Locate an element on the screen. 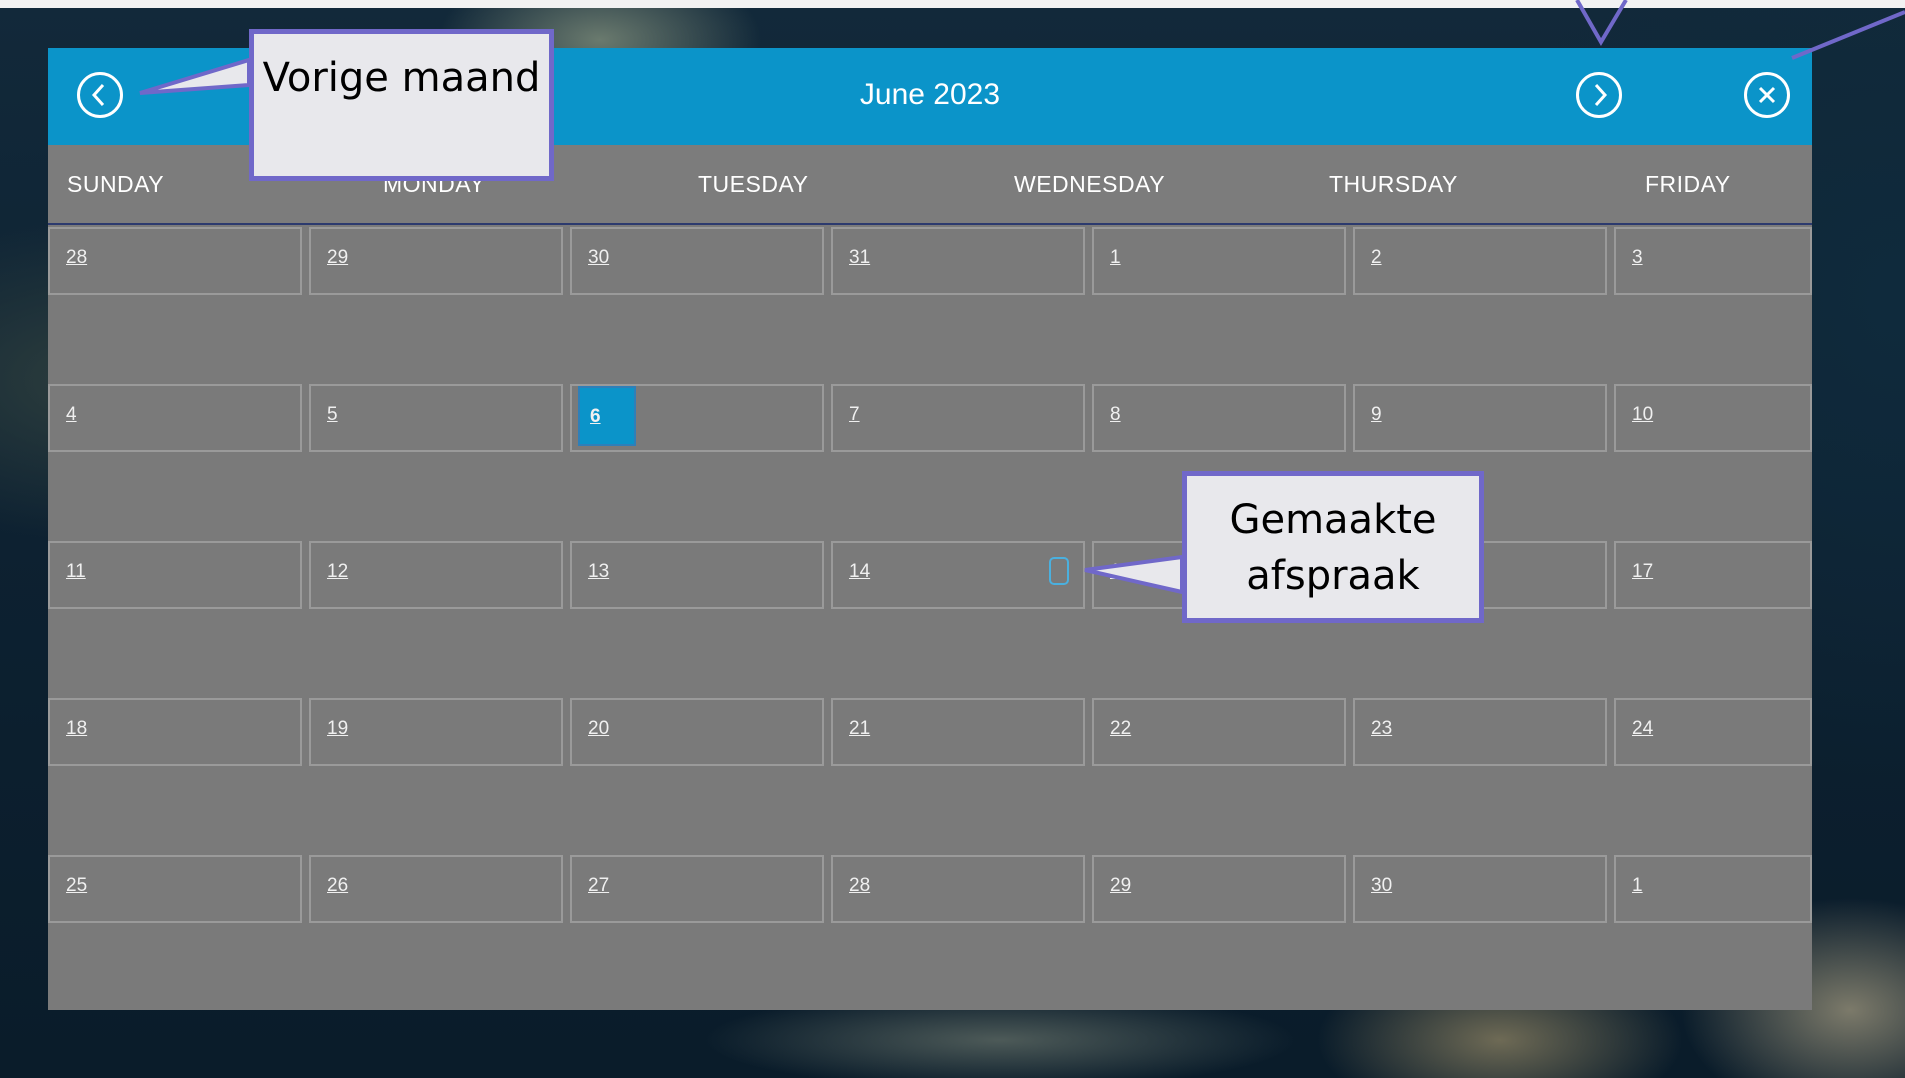  day-number: 8 is located at coordinates (1115, 415).